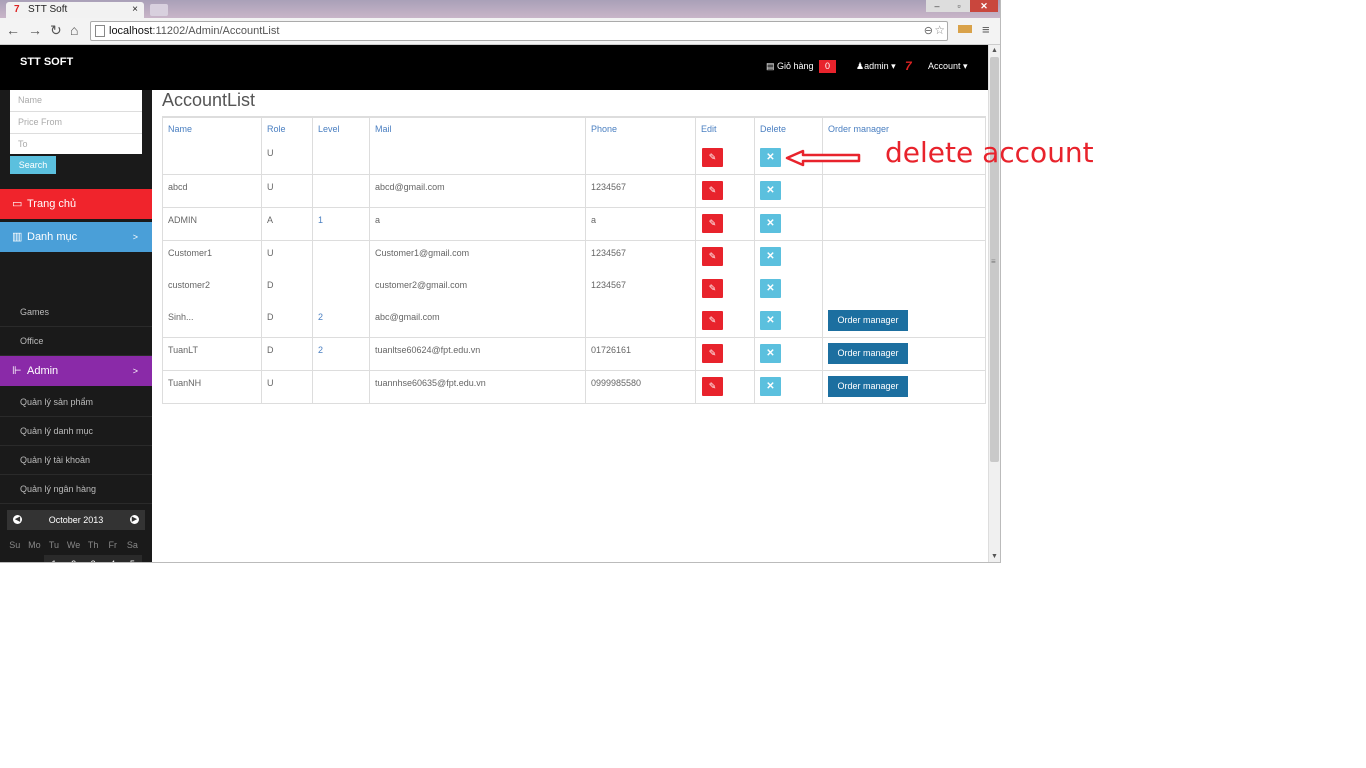 Image resolution: width=1366 pixels, height=768 pixels. I want to click on calendar-weekday: Mo, so click(34, 545).